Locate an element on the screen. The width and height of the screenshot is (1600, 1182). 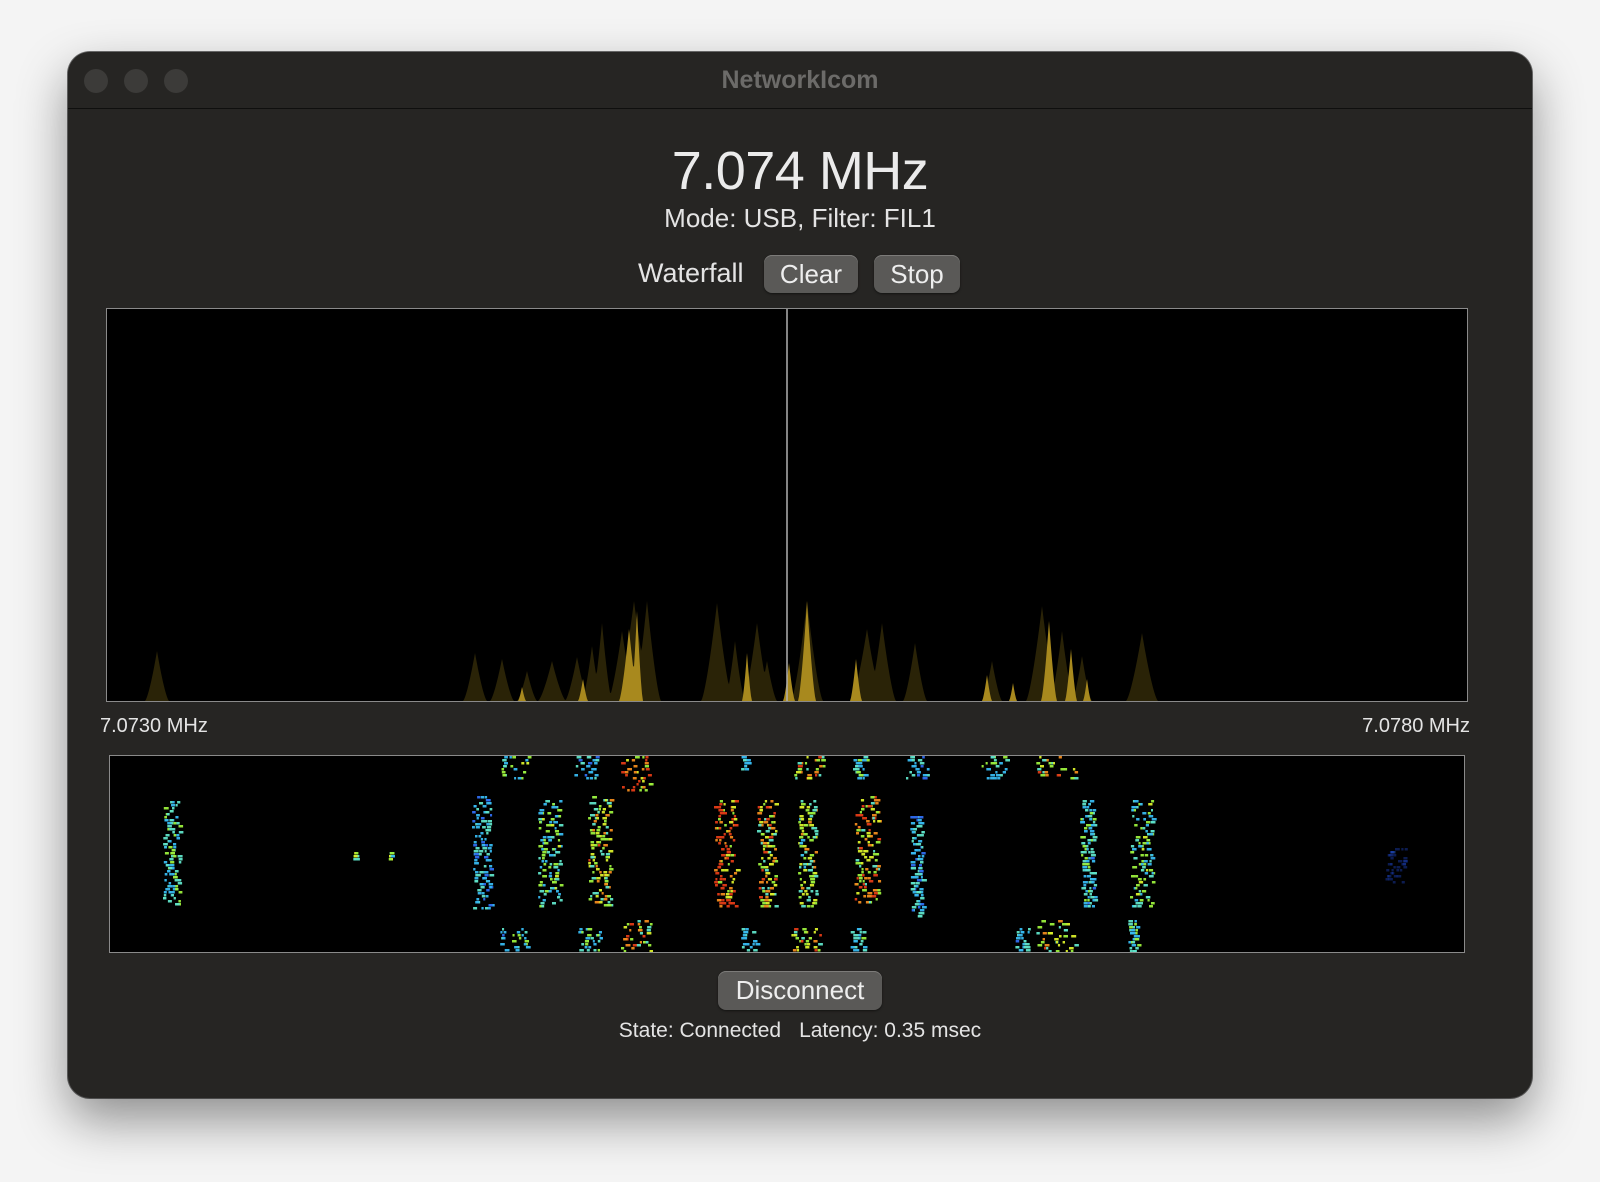
disconnect-button: Disconnect is located at coordinates (800, 990).